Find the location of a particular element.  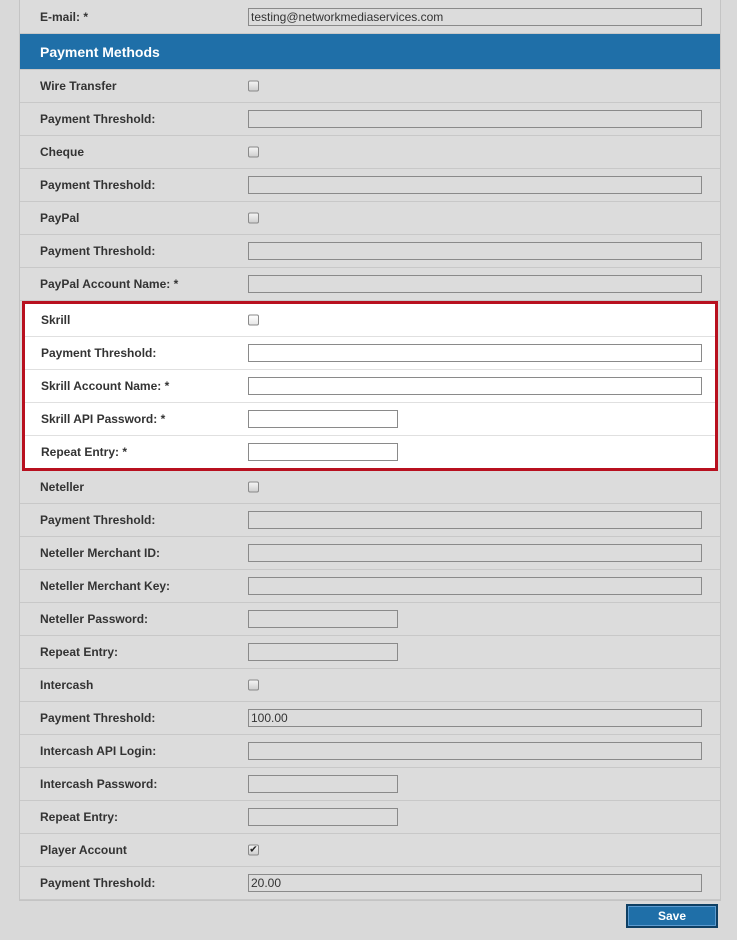

wire-transfer-row: Wire Transfer is located at coordinates (370, 86).